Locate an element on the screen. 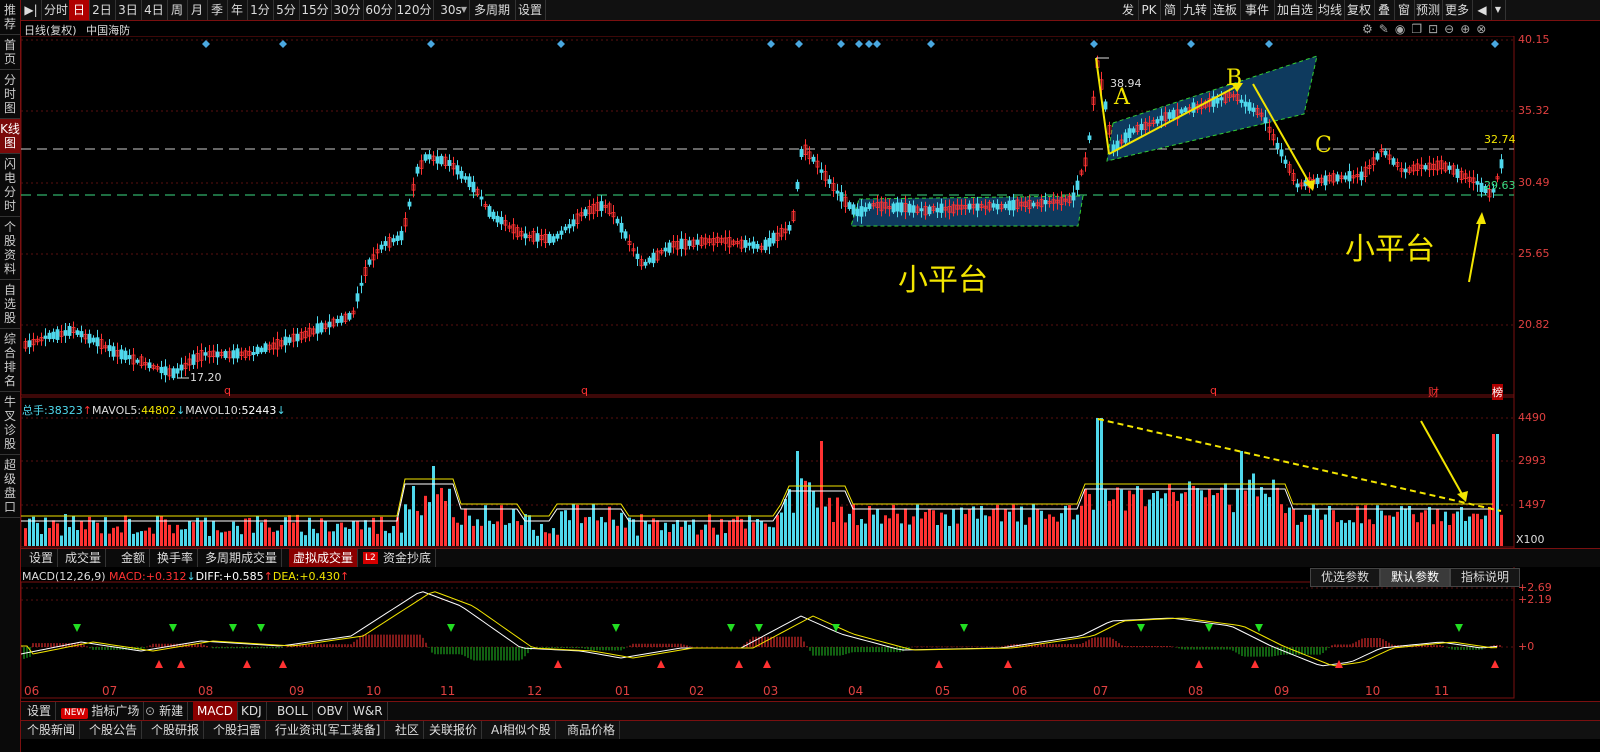  bottom-tab-0: 个股新闻 is located at coordinates (52, 730).